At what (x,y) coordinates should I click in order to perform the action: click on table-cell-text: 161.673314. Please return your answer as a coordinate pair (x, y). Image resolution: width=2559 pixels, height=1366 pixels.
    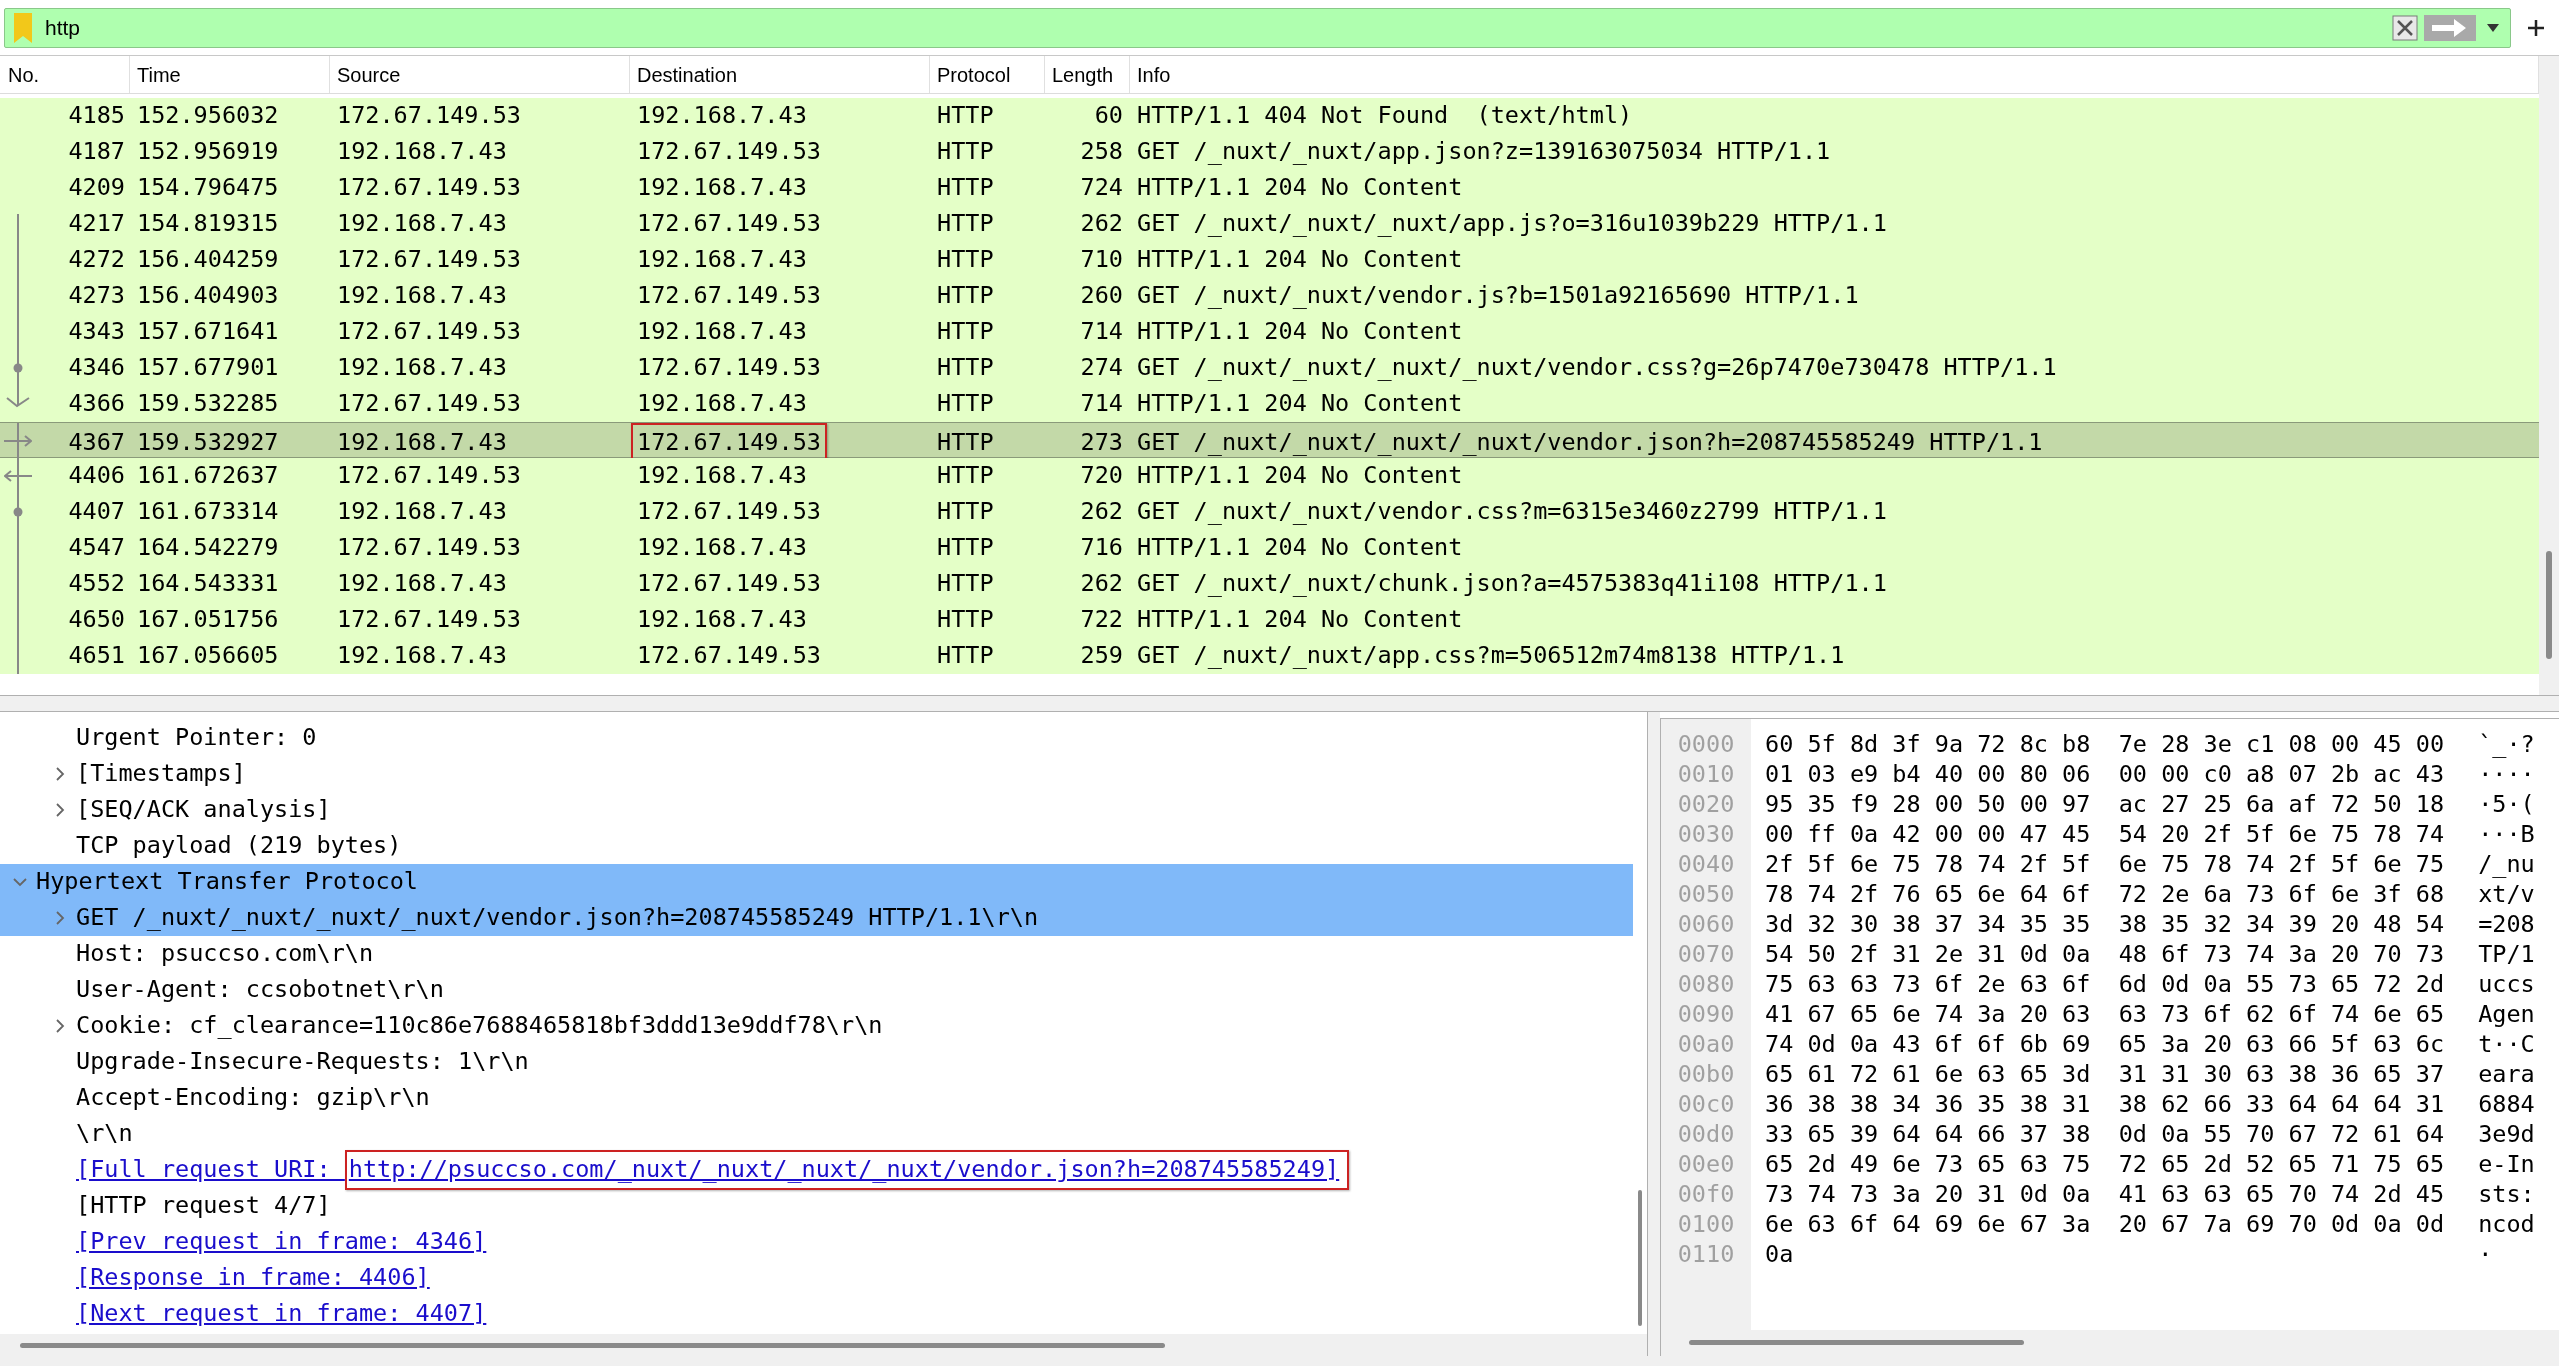
    Looking at the image, I should click on (208, 512).